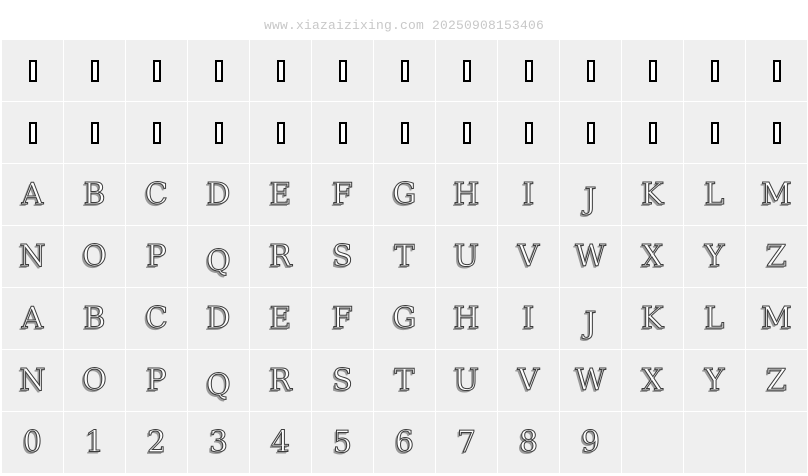 Image resolution: width=808 pixels, height=476 pixels. What do you see at coordinates (280, 194) in the screenshot?
I see `glyph-character: E` at bounding box center [280, 194].